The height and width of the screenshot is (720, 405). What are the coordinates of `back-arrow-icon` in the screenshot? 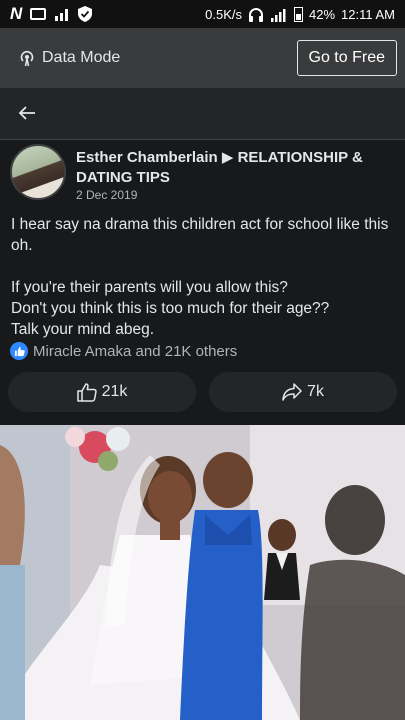 It's located at (27, 113).